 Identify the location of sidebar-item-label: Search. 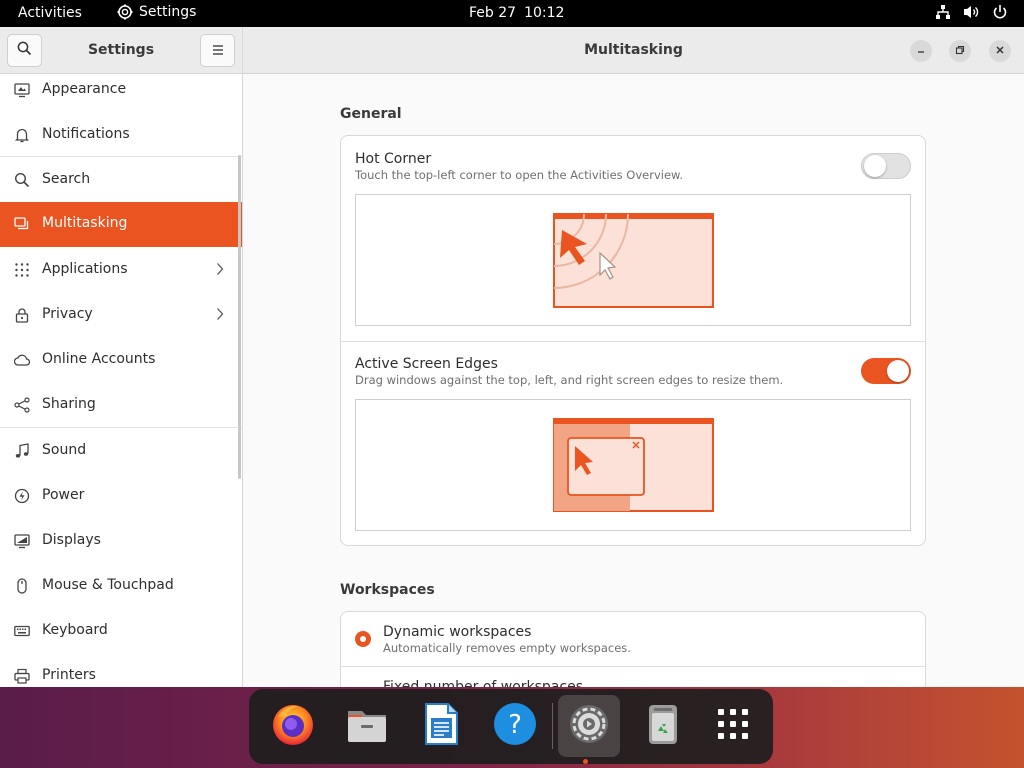
(66, 179).